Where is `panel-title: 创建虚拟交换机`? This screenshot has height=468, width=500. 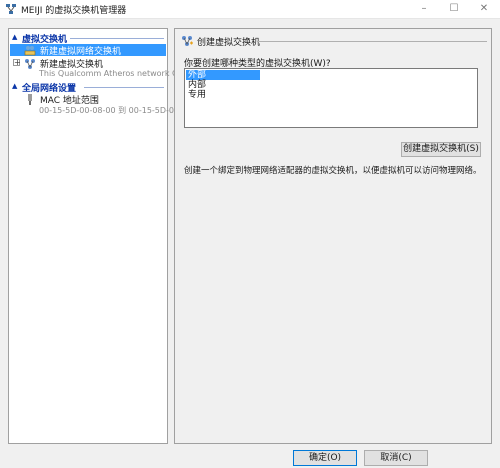
panel-title: 创建虚拟交换机 is located at coordinates (229, 43).